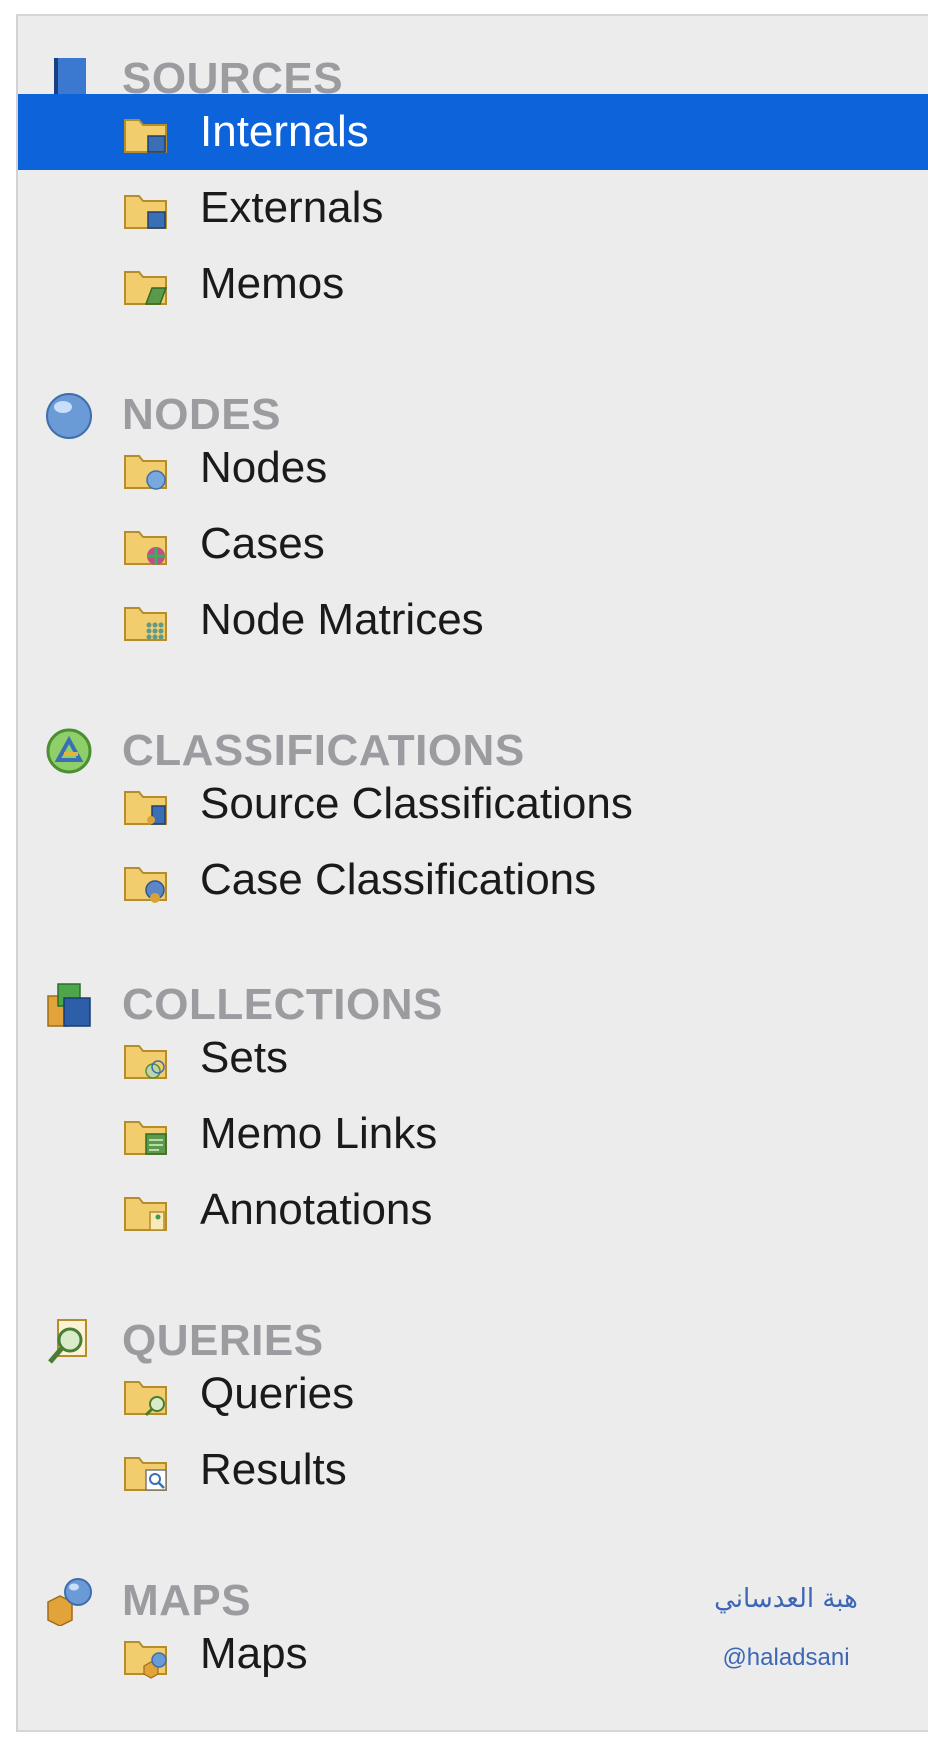 This screenshot has width=928, height=1746. I want to click on sidebar-item-label: Annotations, so click(316, 1209).